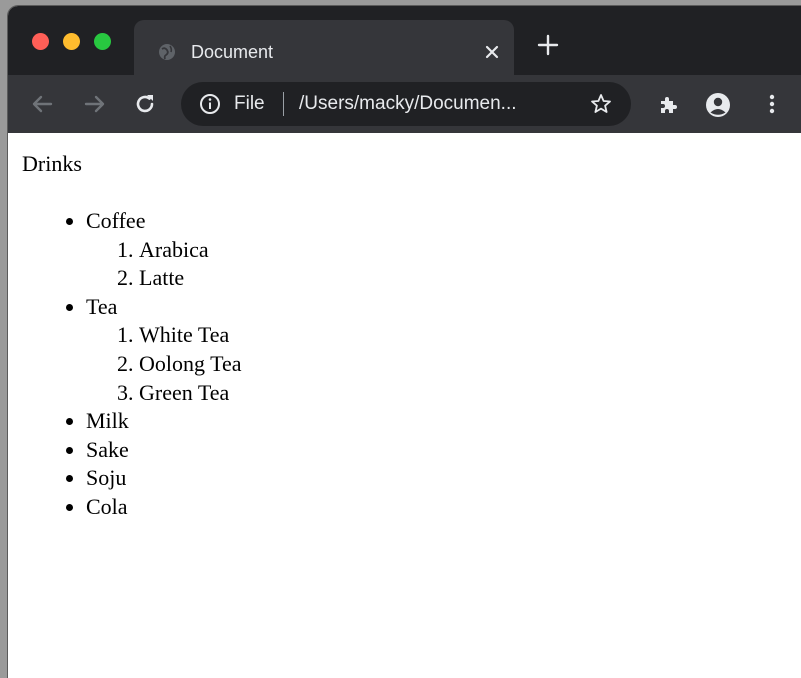 The height and width of the screenshot is (678, 801). What do you see at coordinates (717, 104) in the screenshot?
I see `profile-avatar-icon` at bounding box center [717, 104].